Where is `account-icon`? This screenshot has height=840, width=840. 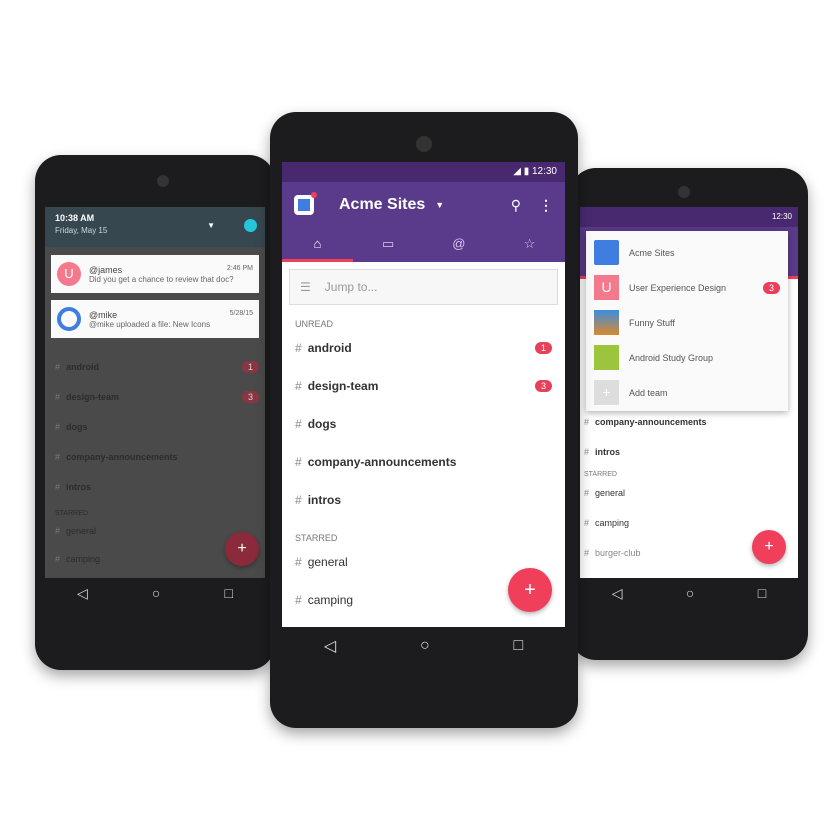 account-icon is located at coordinates (250, 225).